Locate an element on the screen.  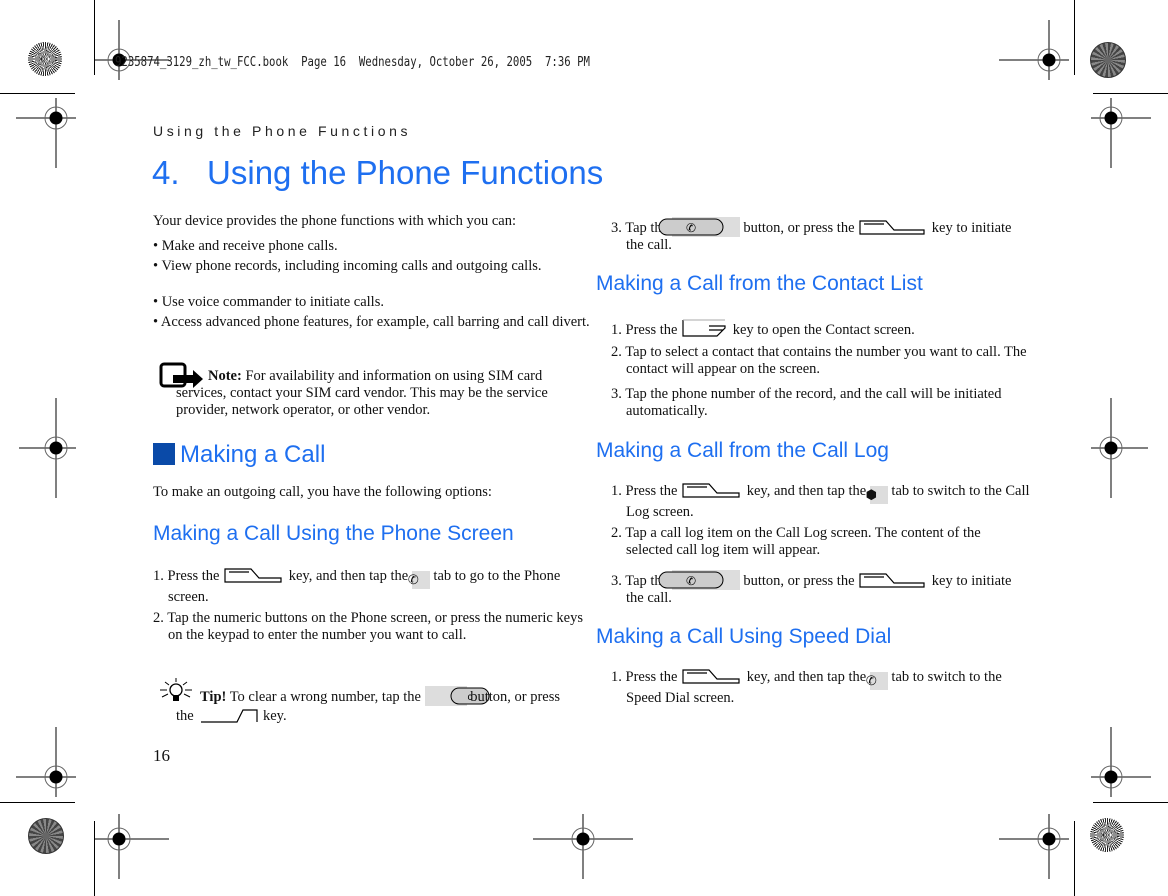
clear-button-image: c is located at coordinates (457, 696).